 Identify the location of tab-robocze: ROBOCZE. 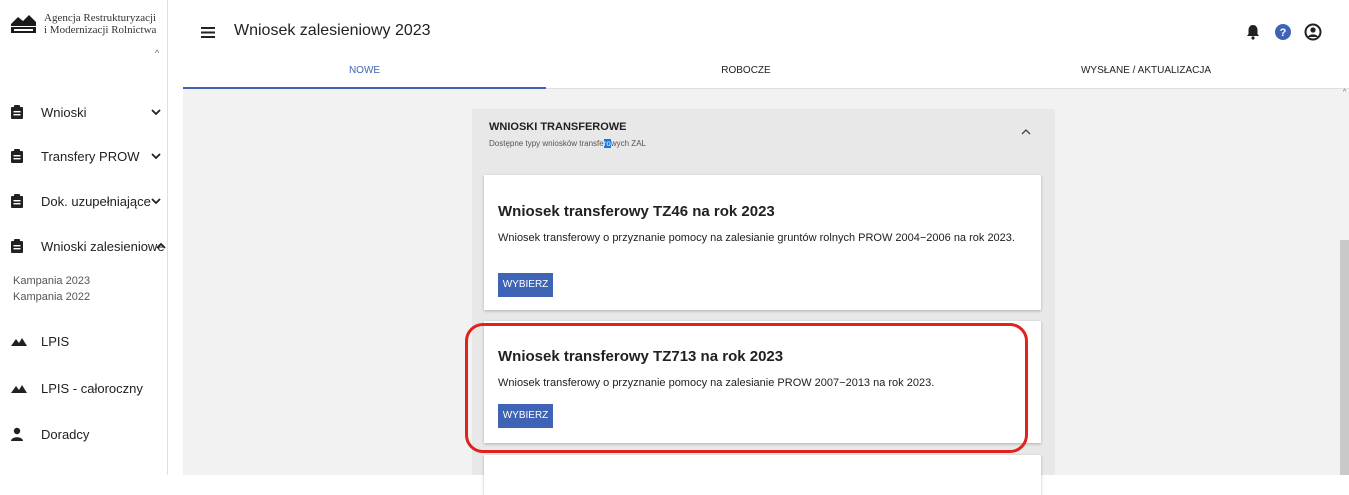
(746, 75).